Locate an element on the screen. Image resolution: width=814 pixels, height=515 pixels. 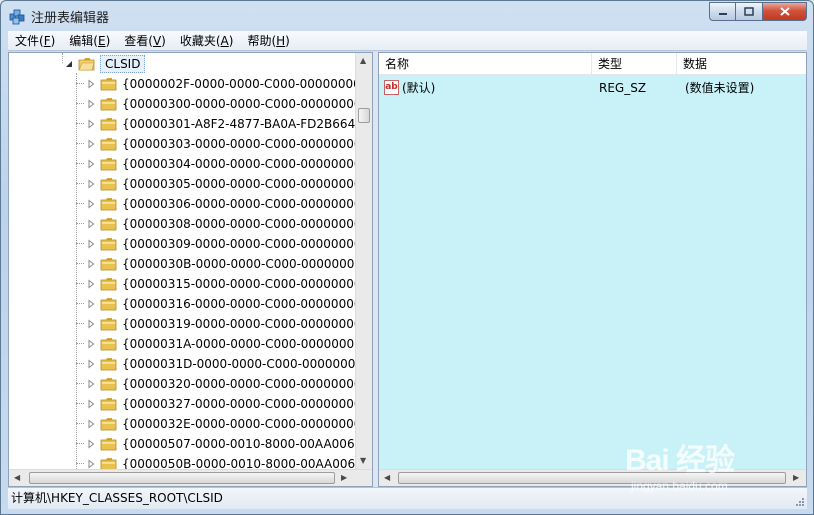
minimize-button is located at coordinates (722, 11).